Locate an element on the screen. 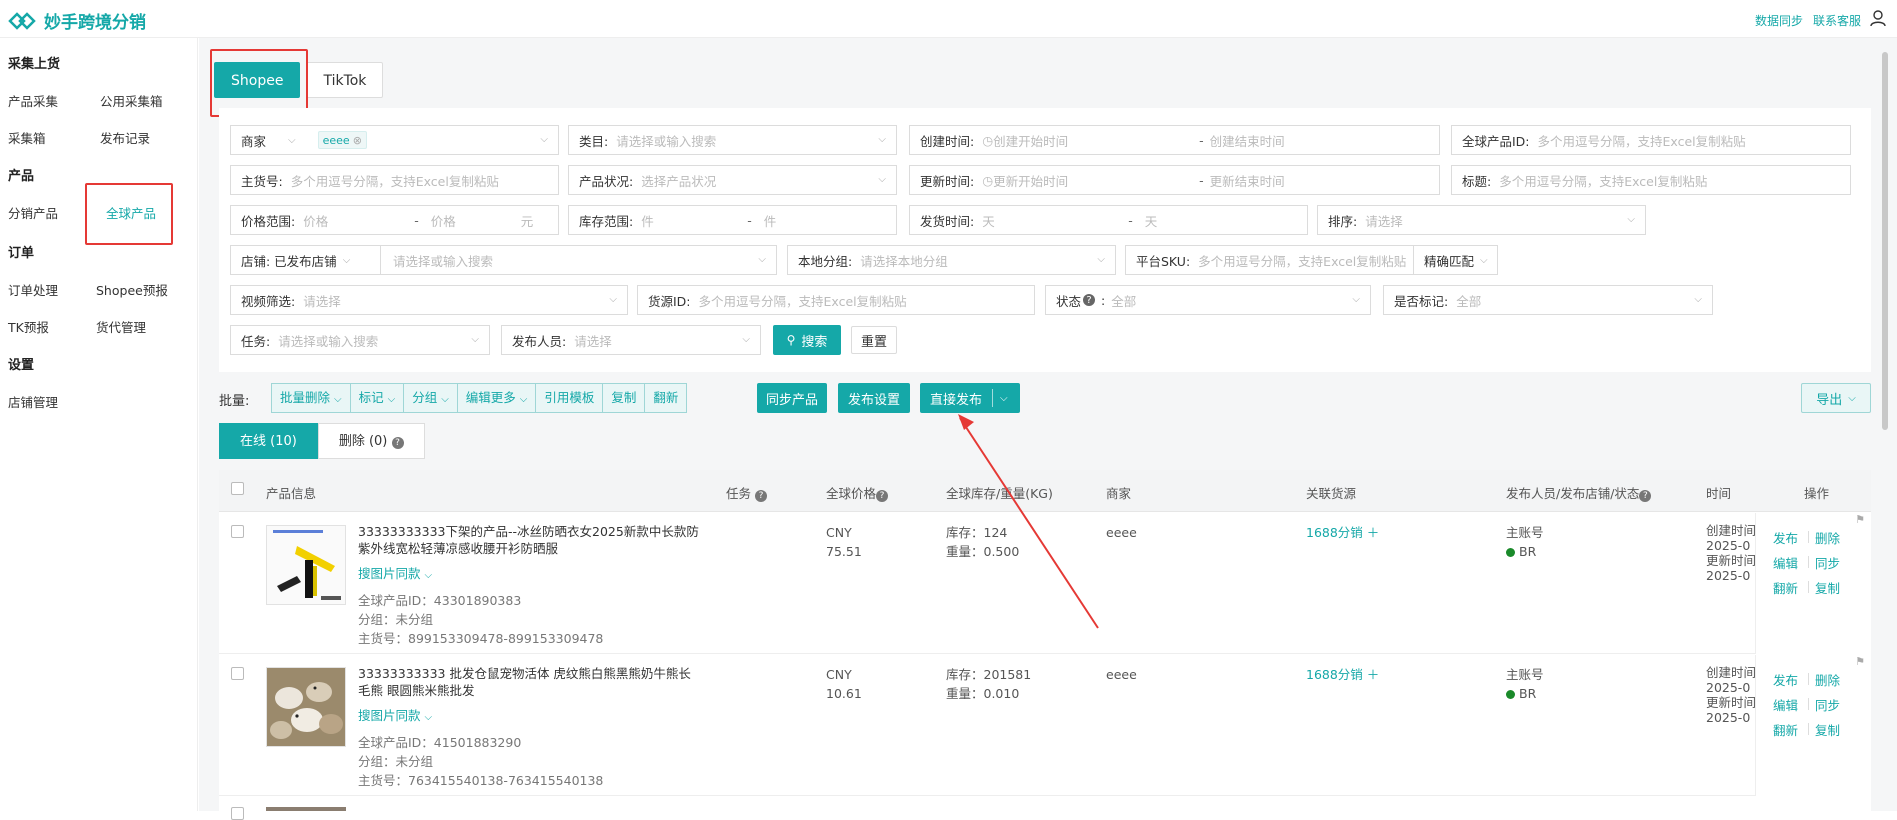 The height and width of the screenshot is (820, 1897). video-filter-select: 视频筛选: 请选择 ⌵ is located at coordinates (429, 300).